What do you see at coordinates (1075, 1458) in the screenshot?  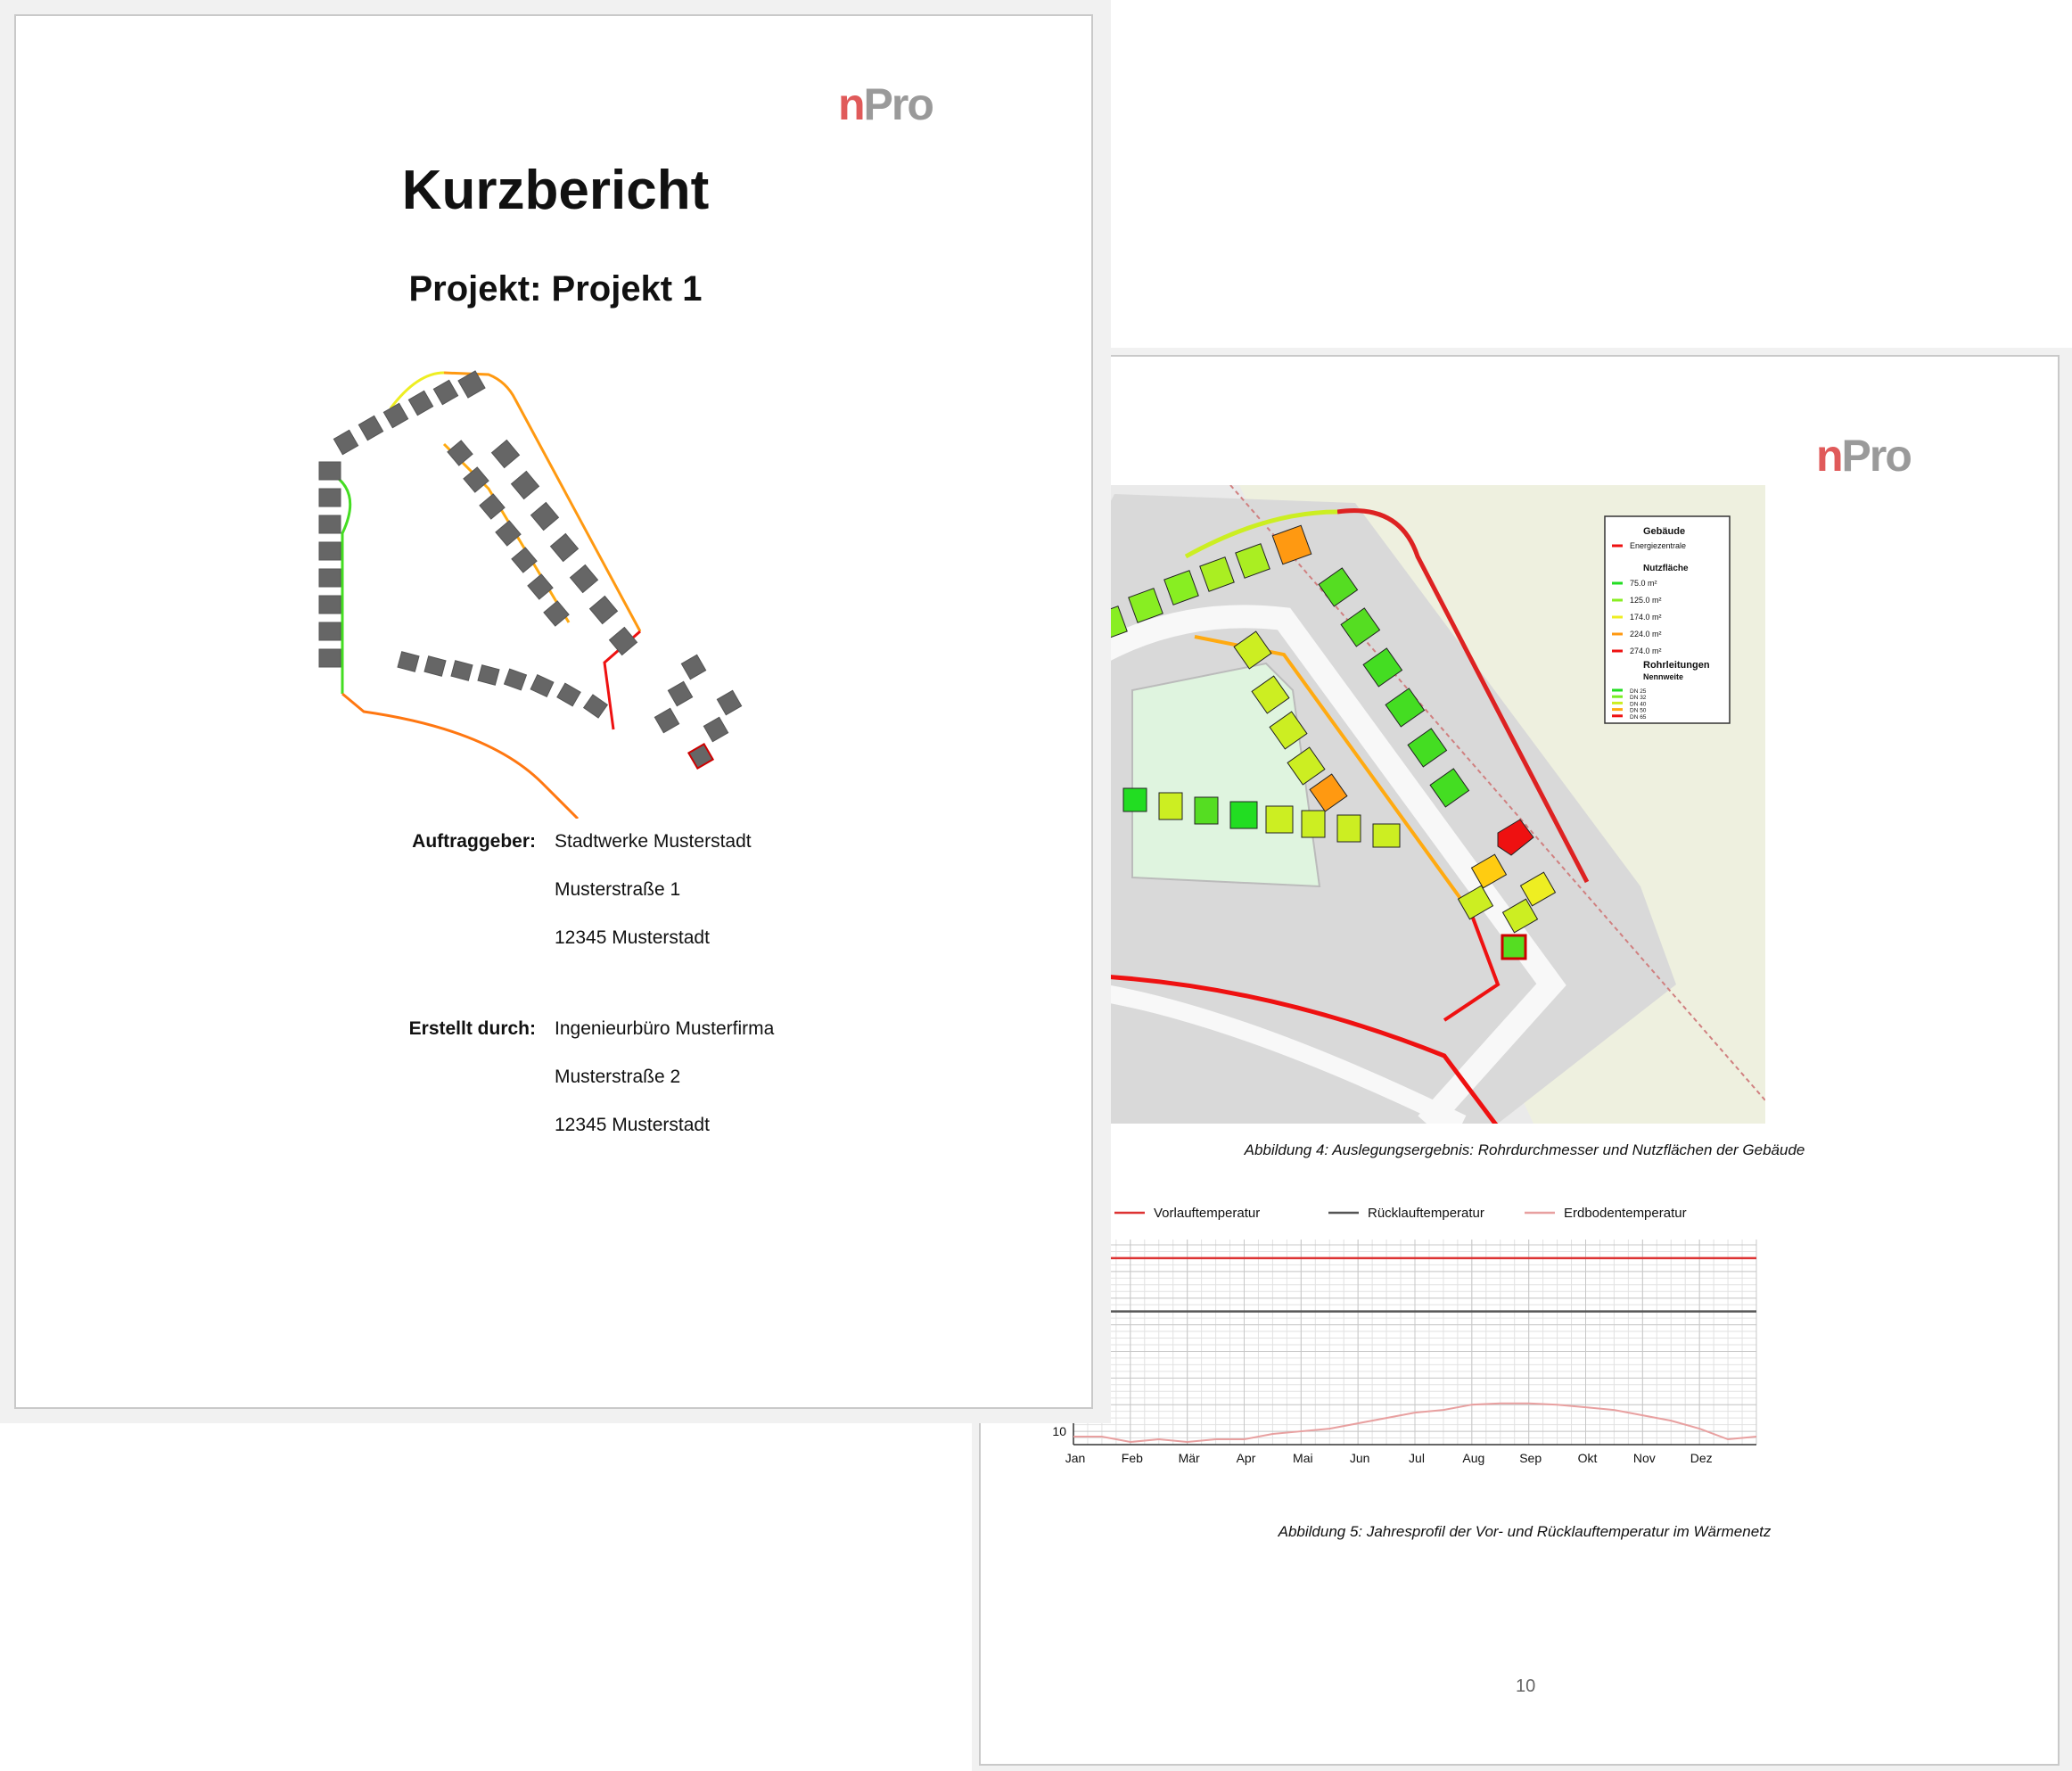 I see `x-tick-label: Jan` at bounding box center [1075, 1458].